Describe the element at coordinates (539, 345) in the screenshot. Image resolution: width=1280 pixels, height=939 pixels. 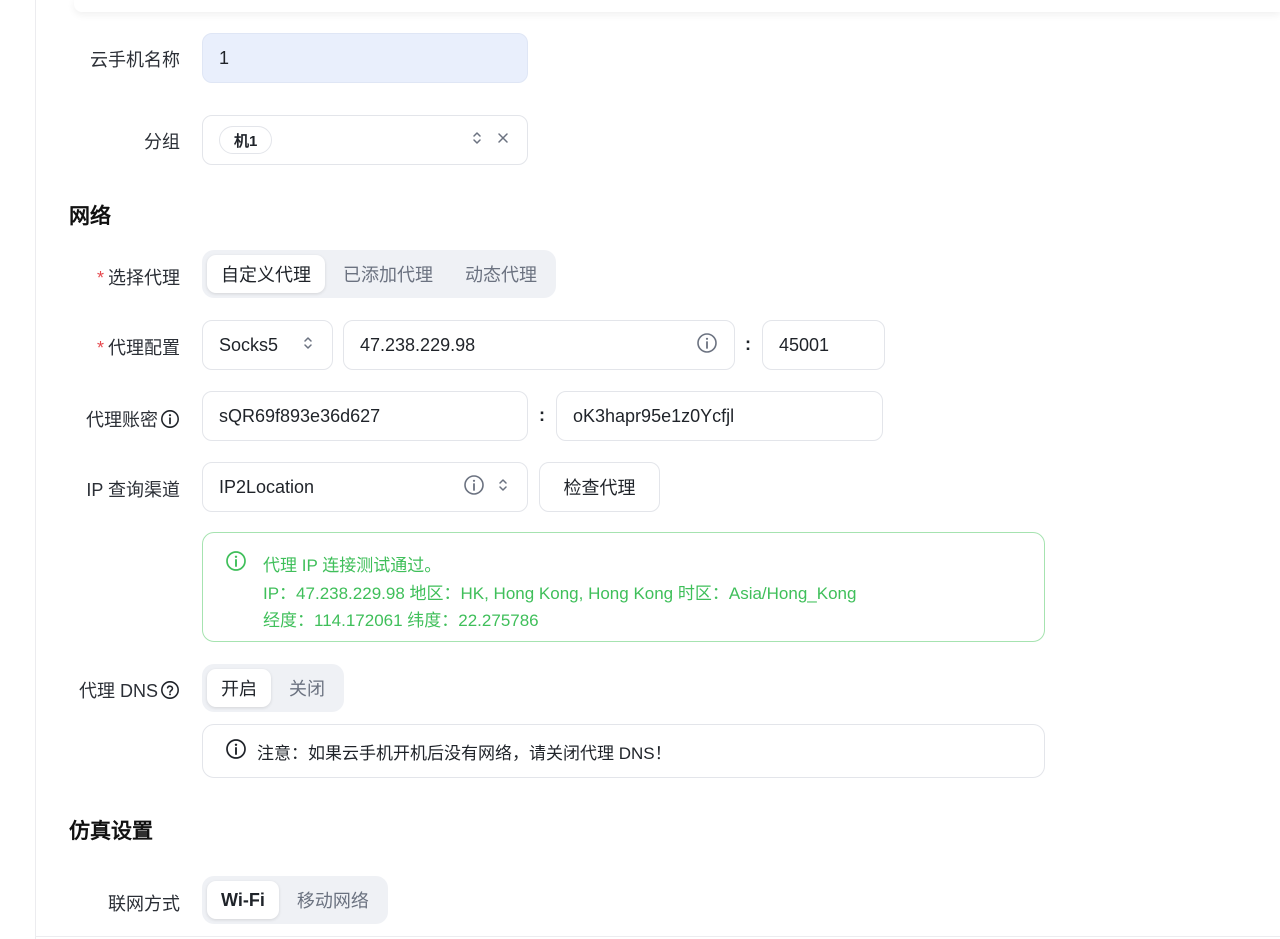
I see `host-input: 47.238.229.98` at that location.